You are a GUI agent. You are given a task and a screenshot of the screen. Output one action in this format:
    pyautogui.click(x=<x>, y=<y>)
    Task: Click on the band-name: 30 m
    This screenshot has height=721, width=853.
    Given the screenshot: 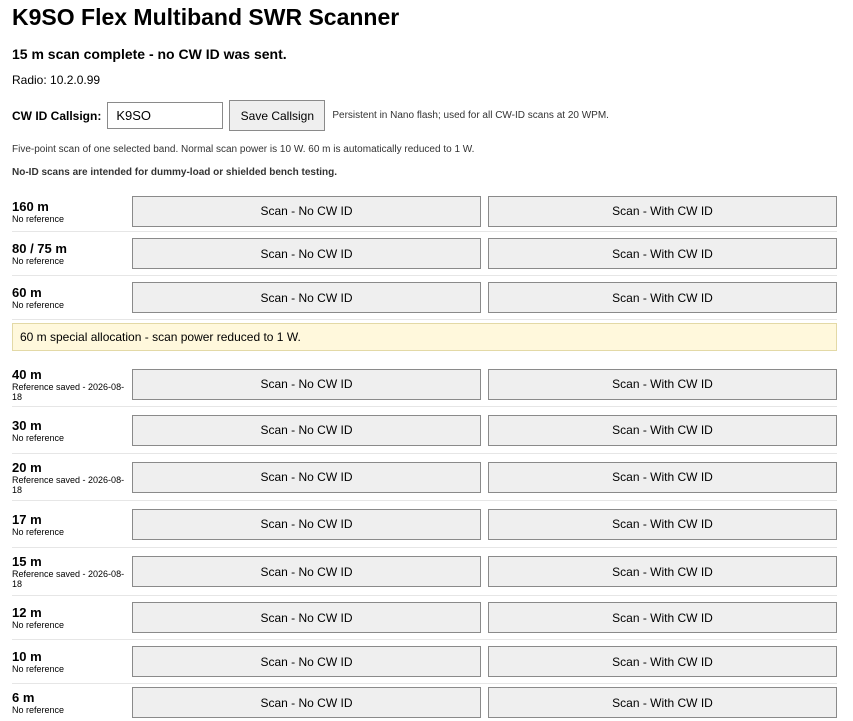 What is the action you would take?
    pyautogui.click(x=27, y=425)
    